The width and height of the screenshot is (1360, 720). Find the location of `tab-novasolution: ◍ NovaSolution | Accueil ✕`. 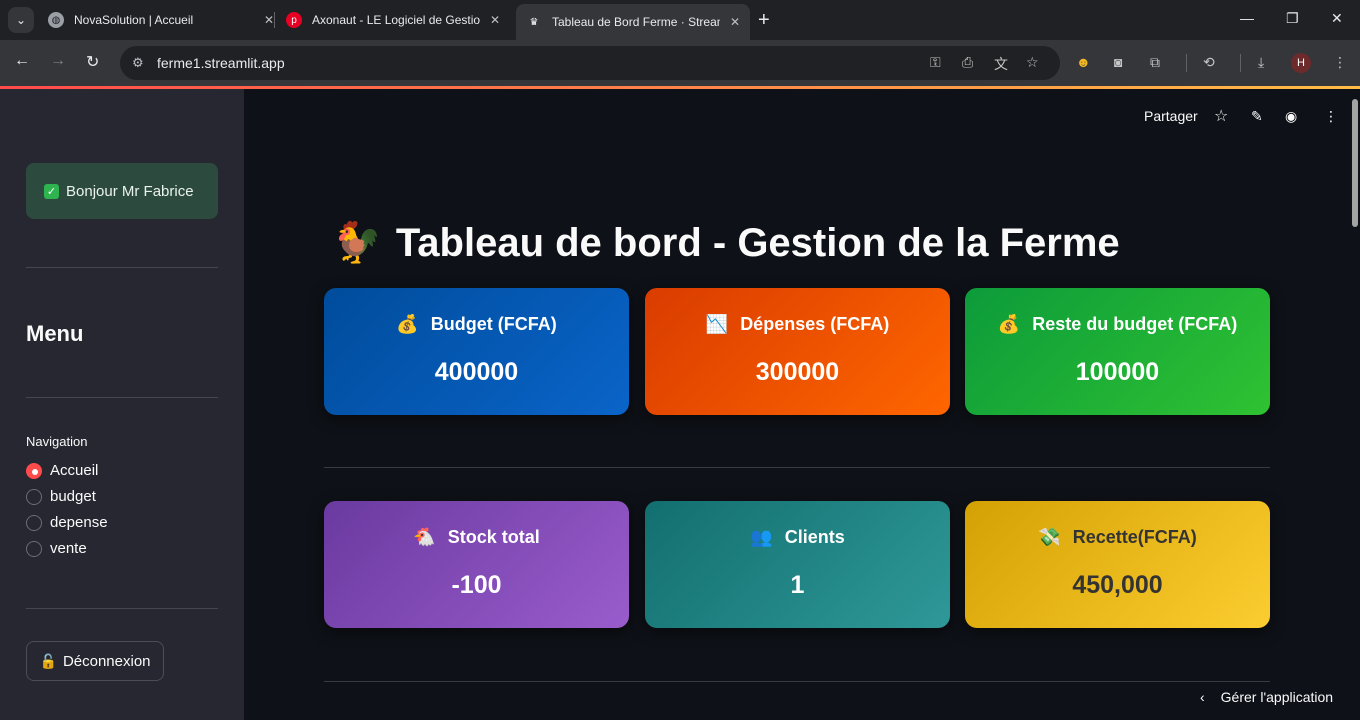

tab-novasolution: ◍ NovaSolution | Accueil ✕ is located at coordinates (161, 20).